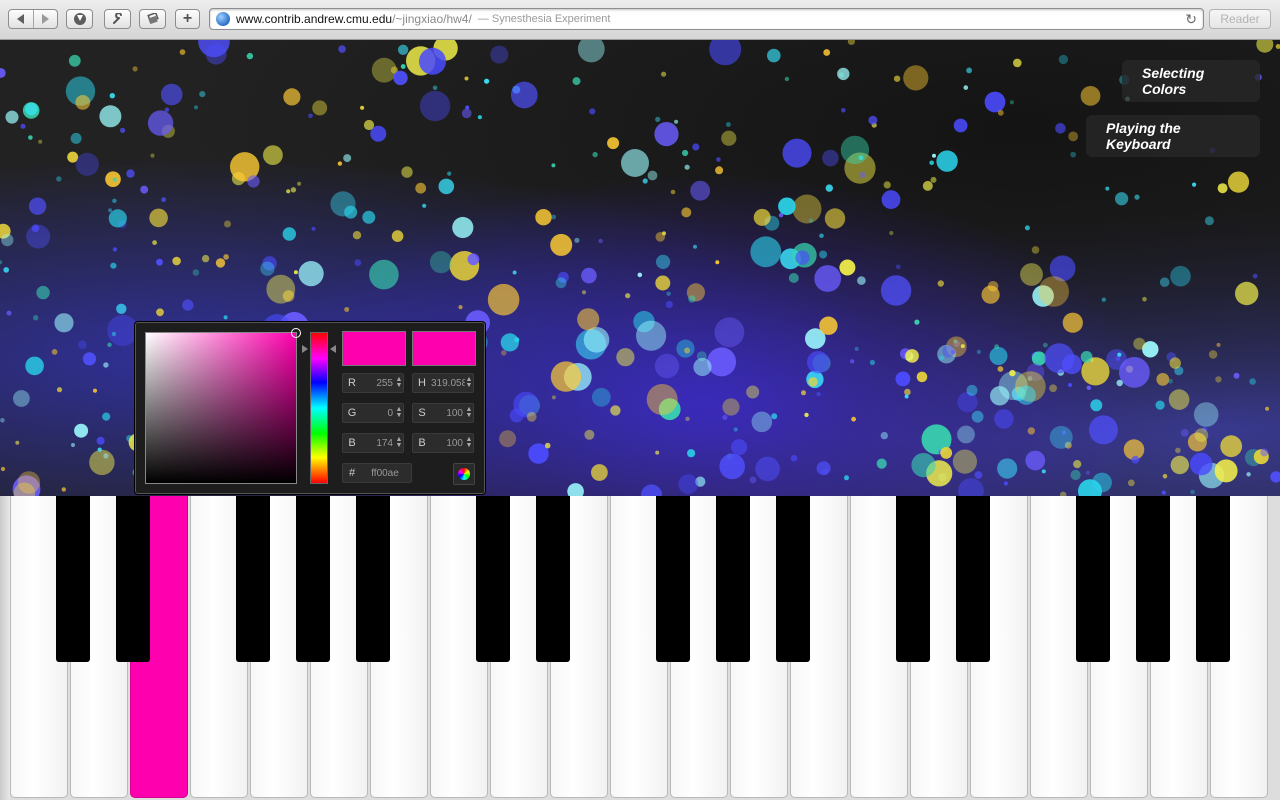 Image resolution: width=1280 pixels, height=800 pixels. I want to click on new-tab-button: +, so click(187, 19).